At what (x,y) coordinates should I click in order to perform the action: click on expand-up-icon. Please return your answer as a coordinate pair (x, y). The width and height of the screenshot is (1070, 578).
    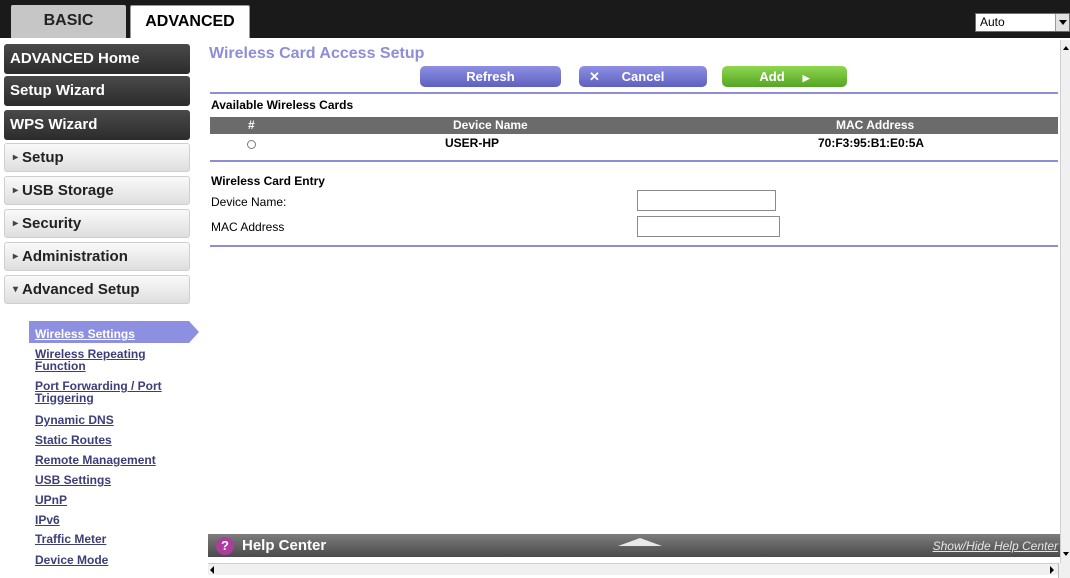
    Looking at the image, I should click on (640, 542).